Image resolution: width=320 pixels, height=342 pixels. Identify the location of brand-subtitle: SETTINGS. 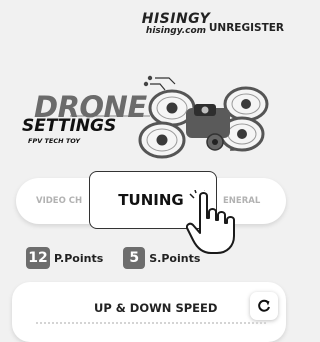
(69, 126).